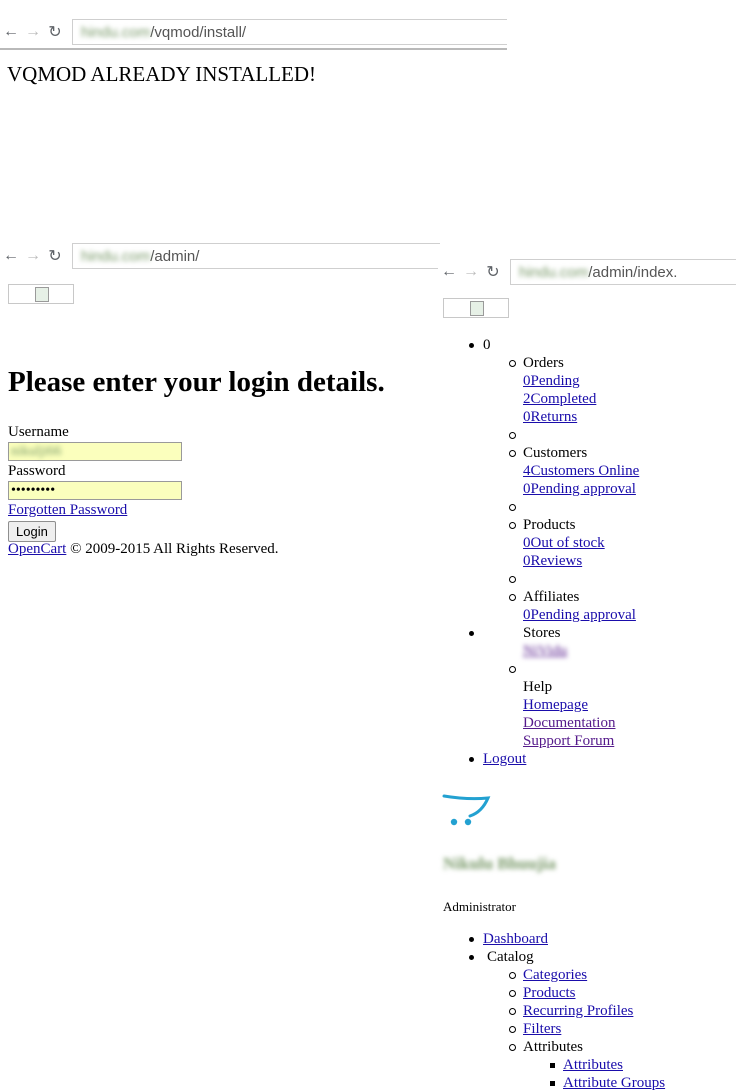 The height and width of the screenshot is (1091, 736). What do you see at coordinates (614, 1083) in the screenshot?
I see `menu-attribute-groups-link: Attribute Groups` at bounding box center [614, 1083].